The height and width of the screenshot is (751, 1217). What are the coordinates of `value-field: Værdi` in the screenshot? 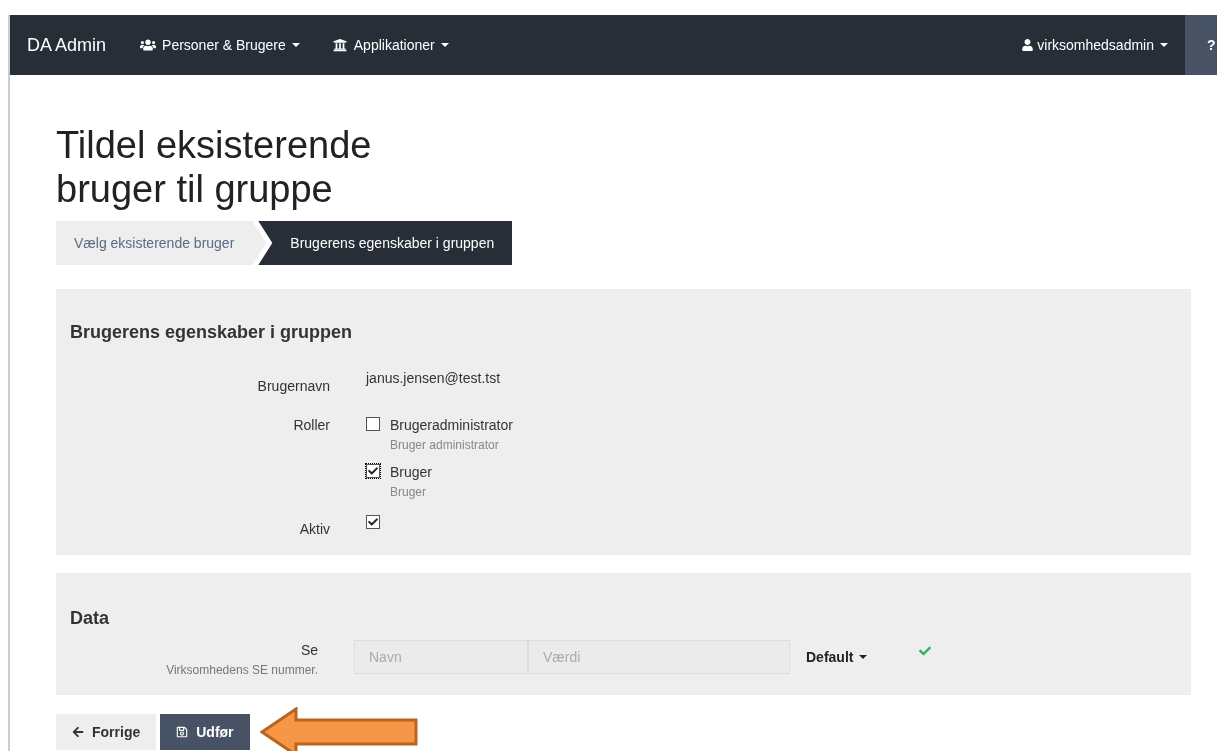 It's located at (659, 657).